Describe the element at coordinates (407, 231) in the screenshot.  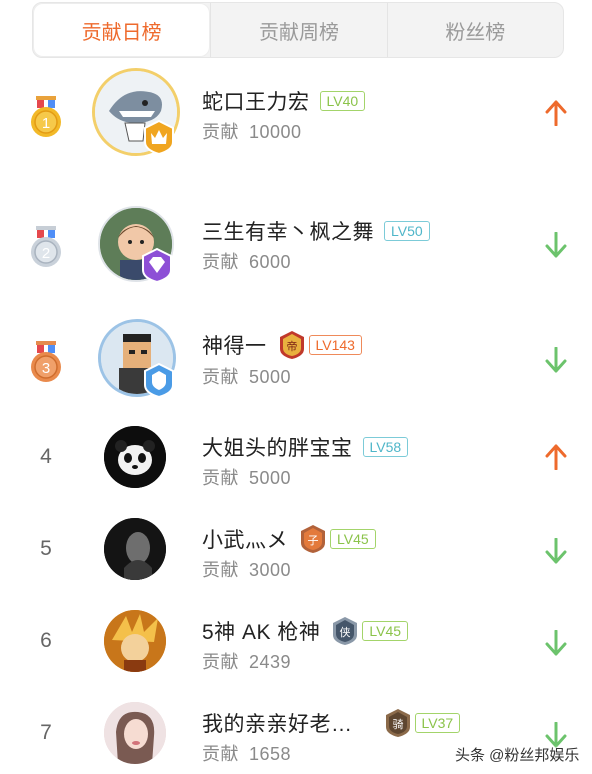
I see `level-badge: LV50` at that location.